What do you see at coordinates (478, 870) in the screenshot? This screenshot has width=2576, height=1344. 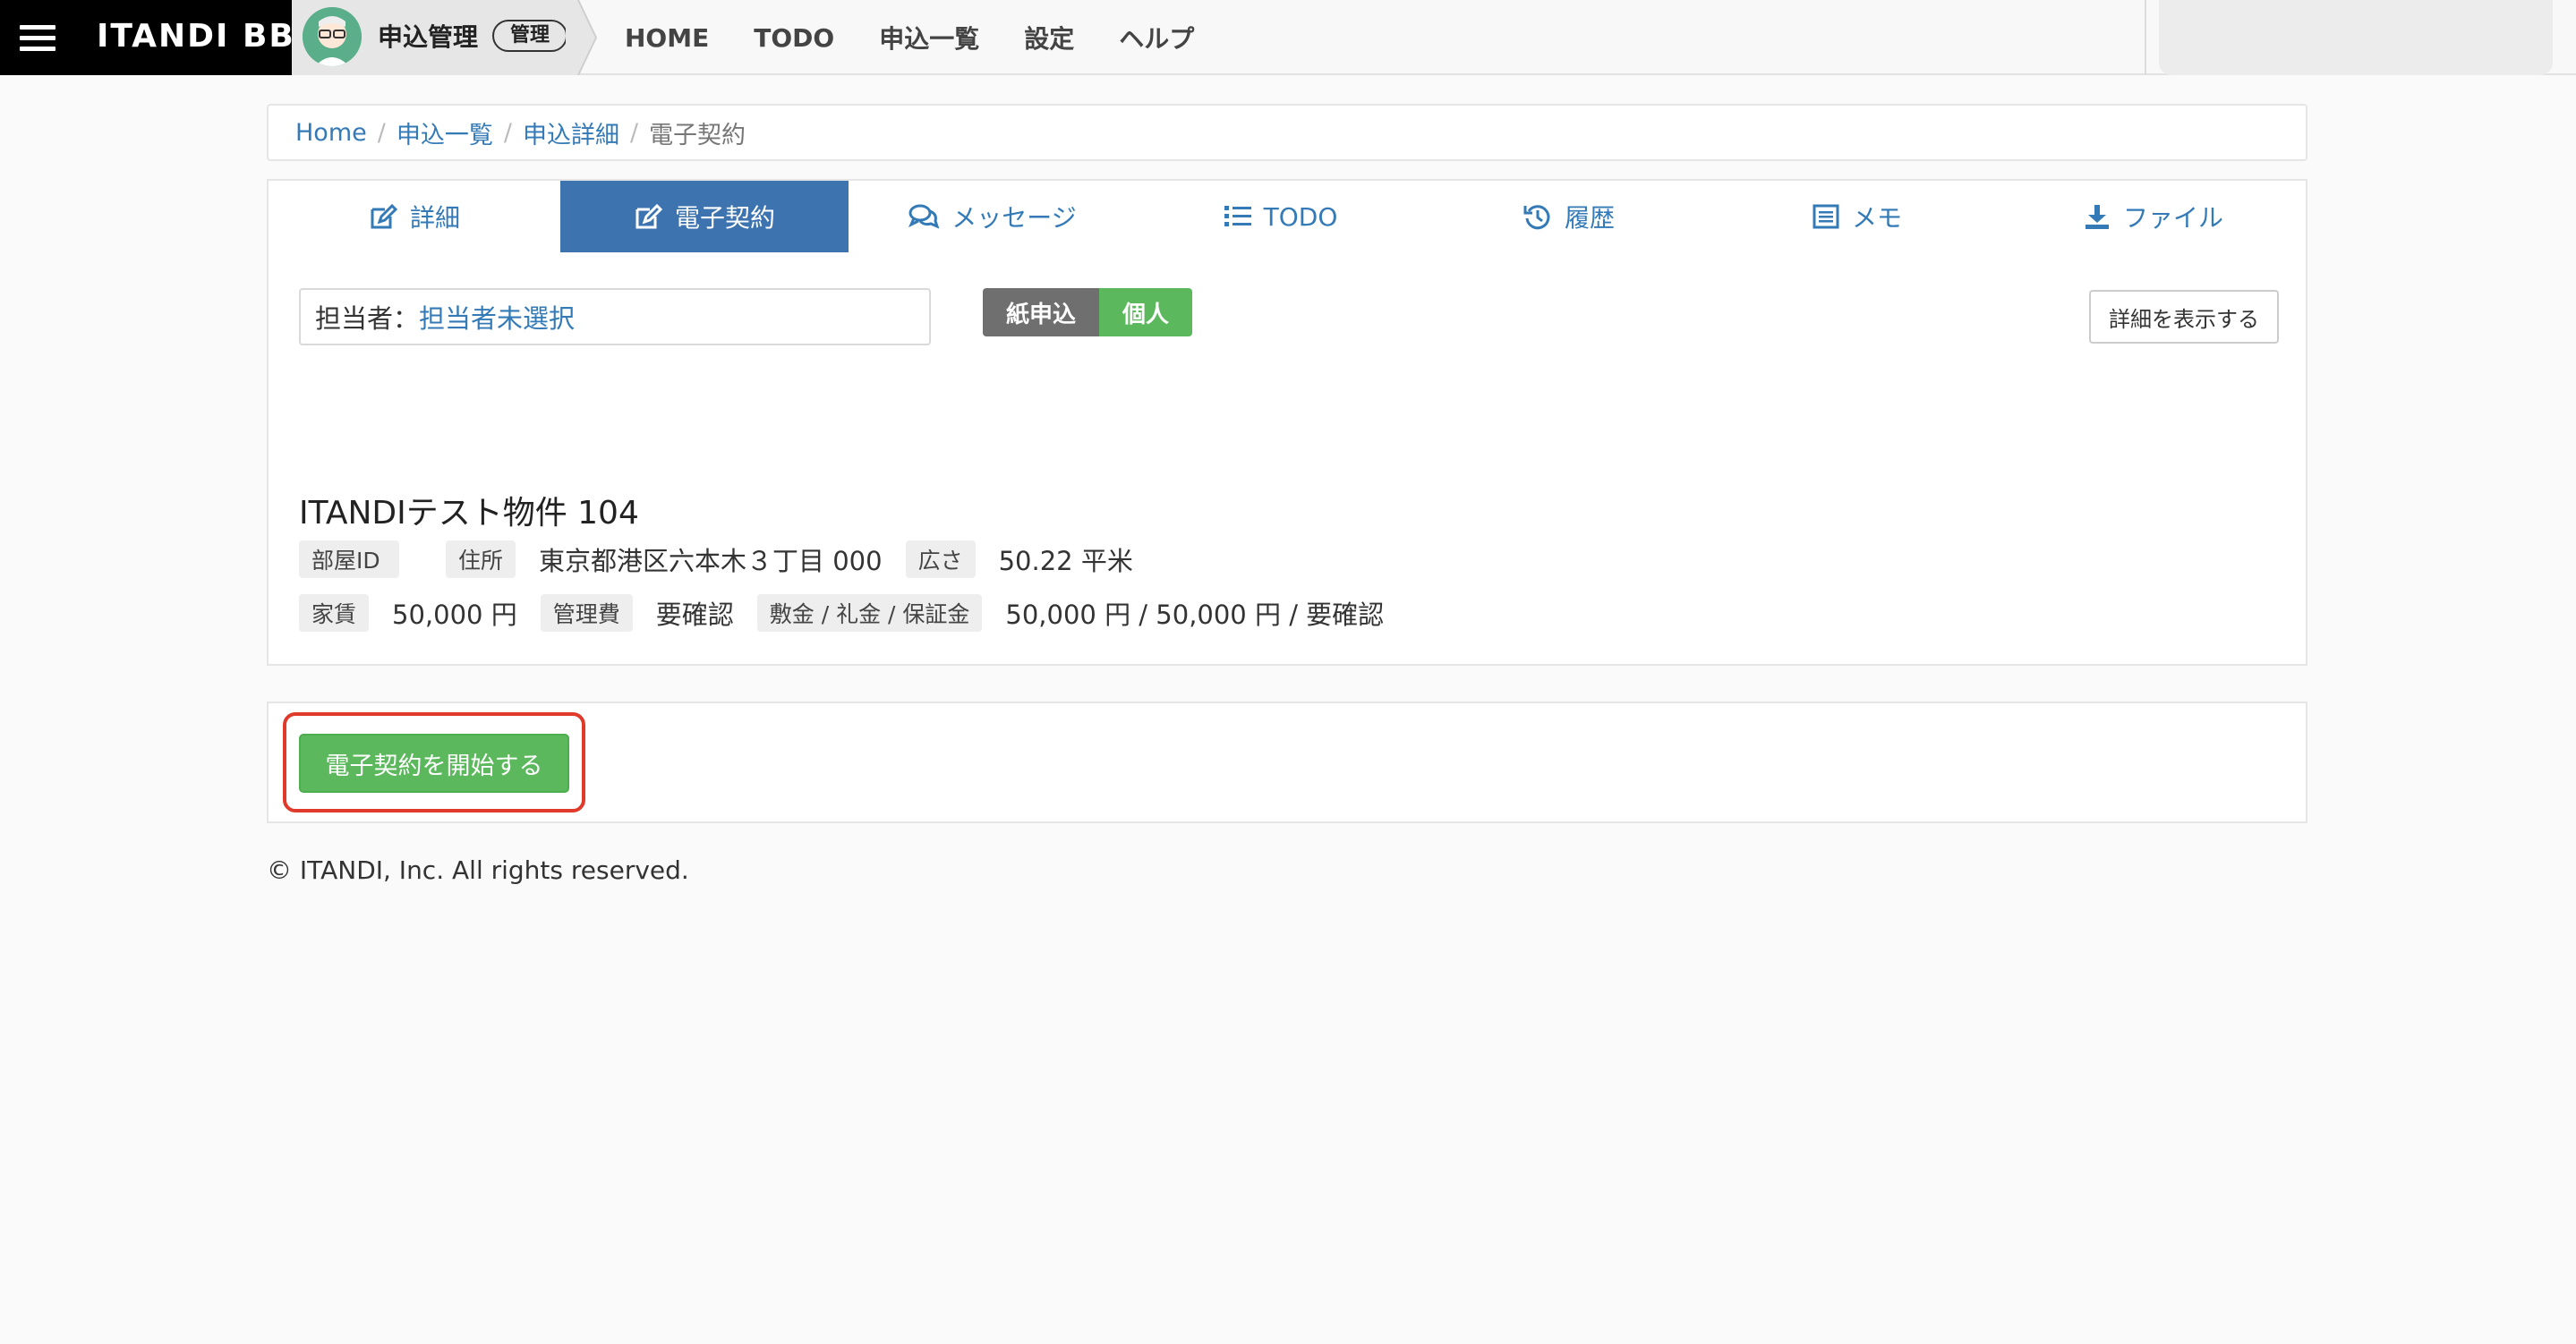 I see `footer-copyright: © ITANDI, Inc. All rights reserved.` at bounding box center [478, 870].